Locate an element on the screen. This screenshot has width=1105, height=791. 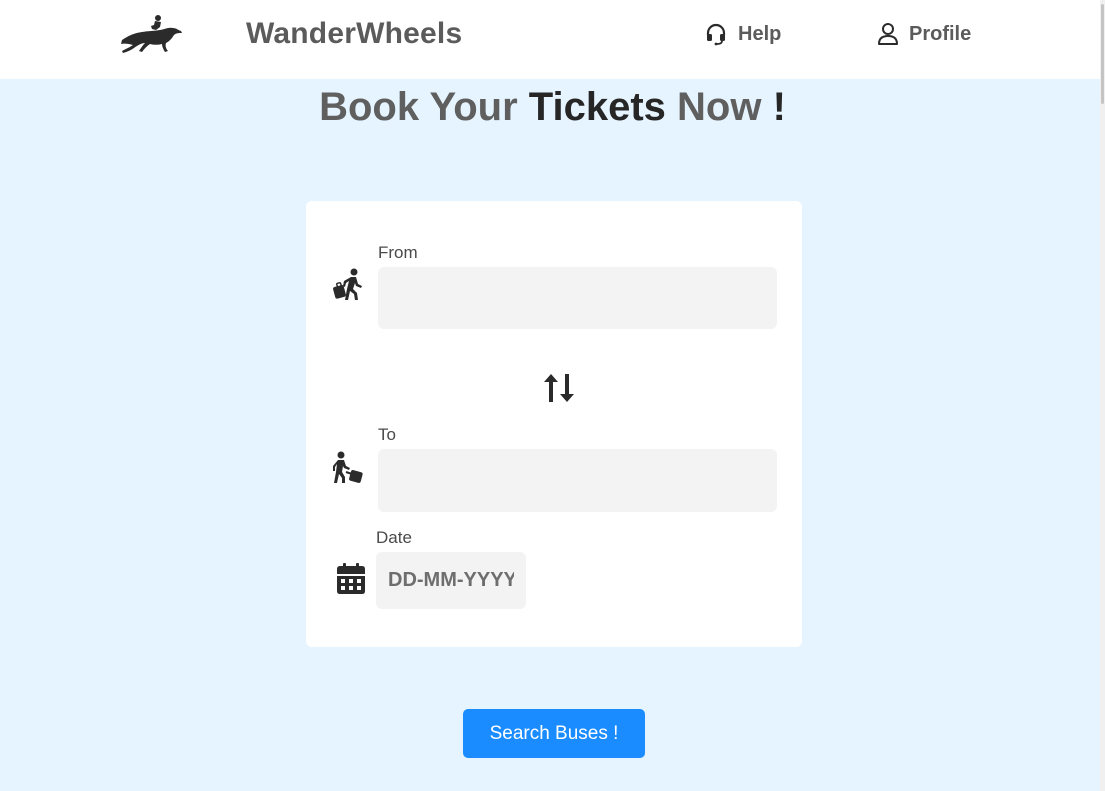
to-input is located at coordinates (577, 480).